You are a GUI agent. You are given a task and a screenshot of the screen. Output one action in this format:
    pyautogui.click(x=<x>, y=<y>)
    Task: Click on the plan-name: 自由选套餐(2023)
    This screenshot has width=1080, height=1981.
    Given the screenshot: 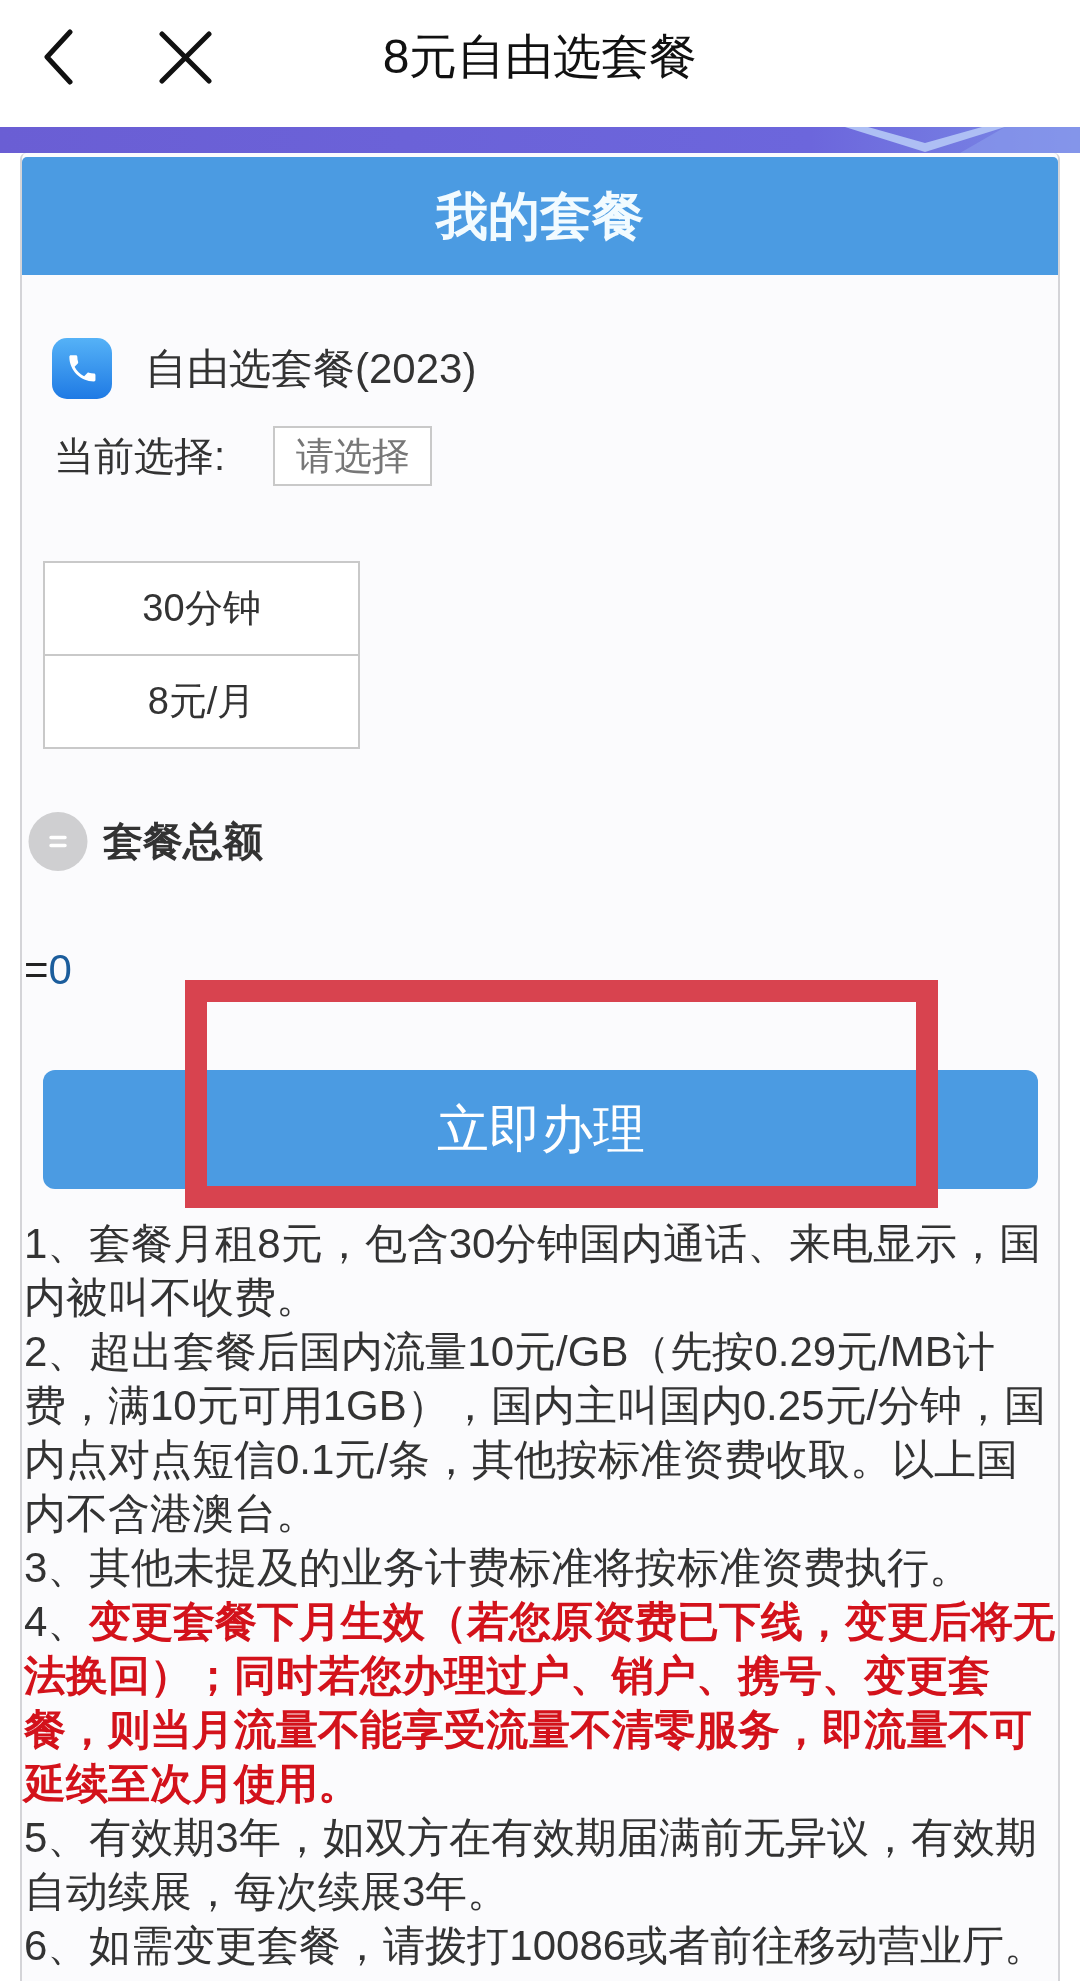 What is the action you would take?
    pyautogui.click(x=311, y=368)
    